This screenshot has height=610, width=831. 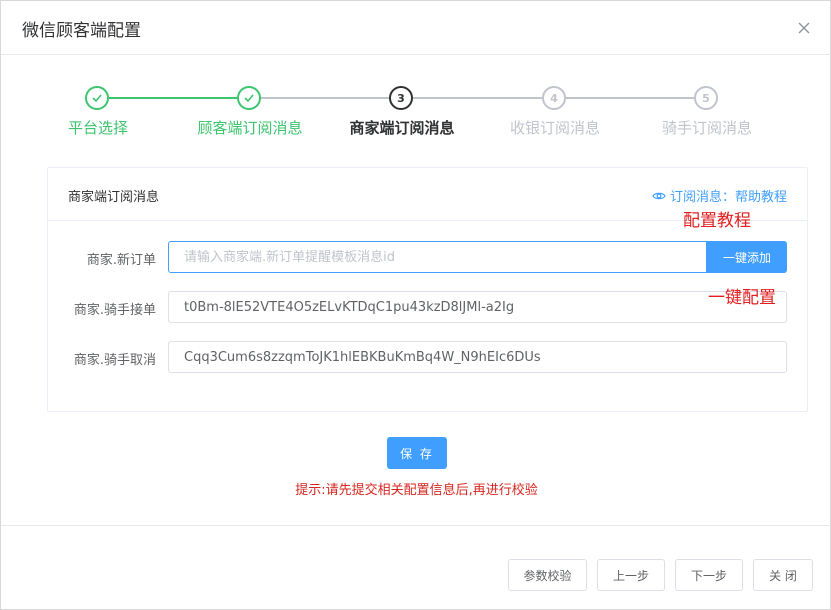 I want to click on form-row-rider-cancel: 商家.骑手取消, so click(x=427, y=357).